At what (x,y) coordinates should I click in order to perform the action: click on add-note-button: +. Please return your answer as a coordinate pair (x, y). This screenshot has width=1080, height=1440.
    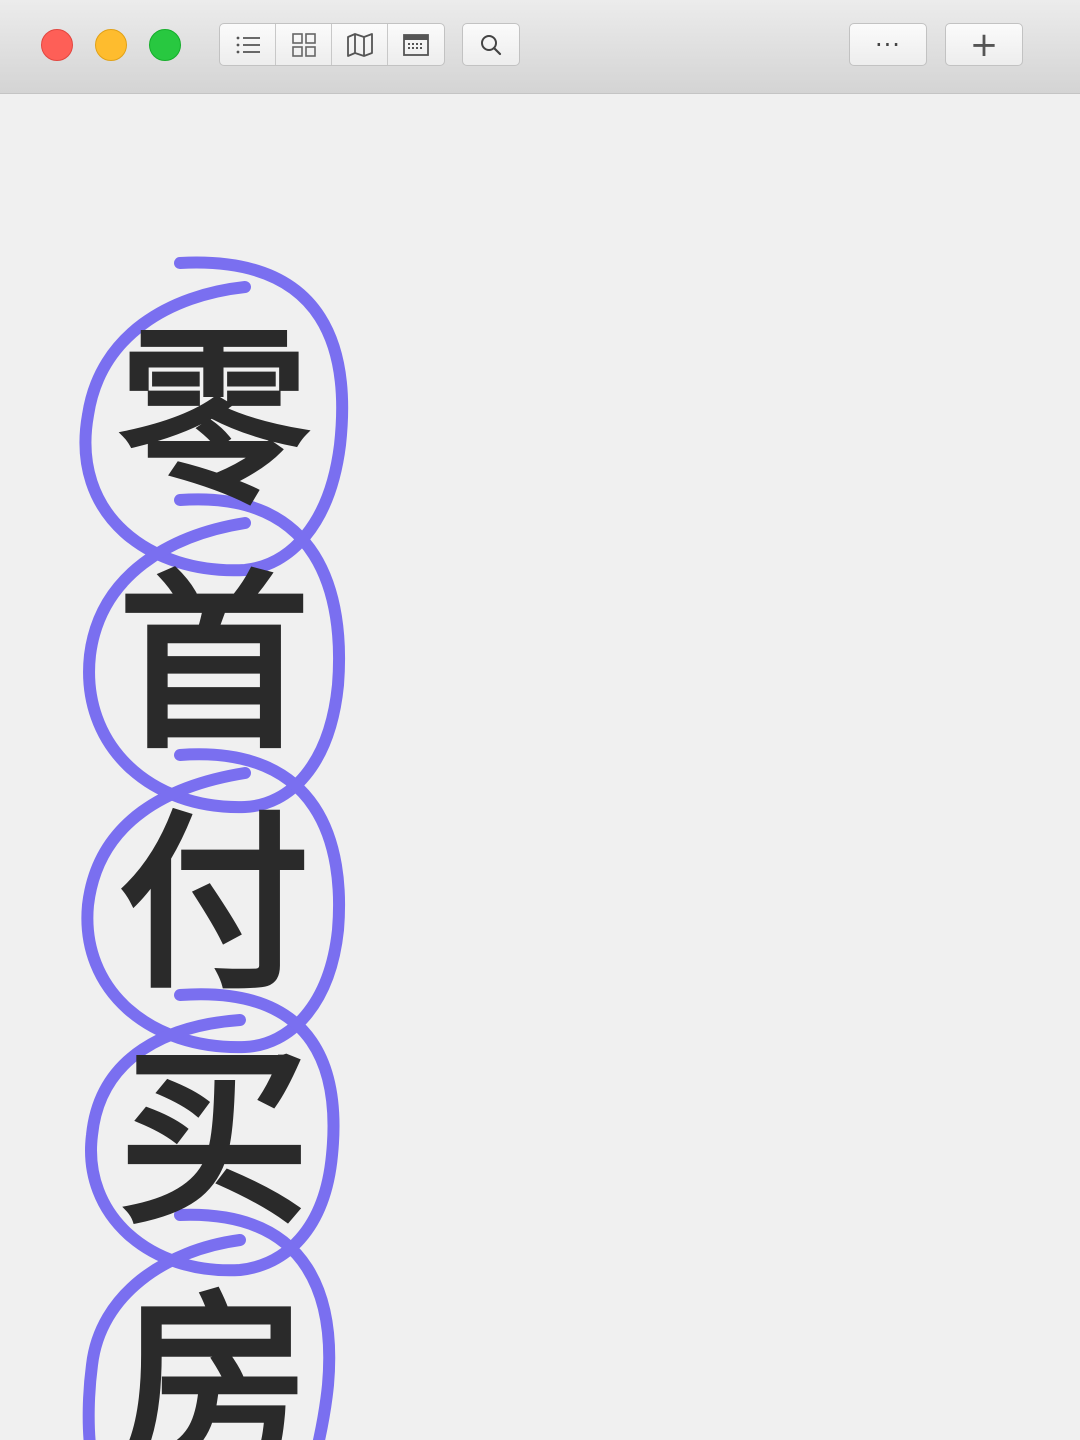
    Looking at the image, I should click on (984, 44).